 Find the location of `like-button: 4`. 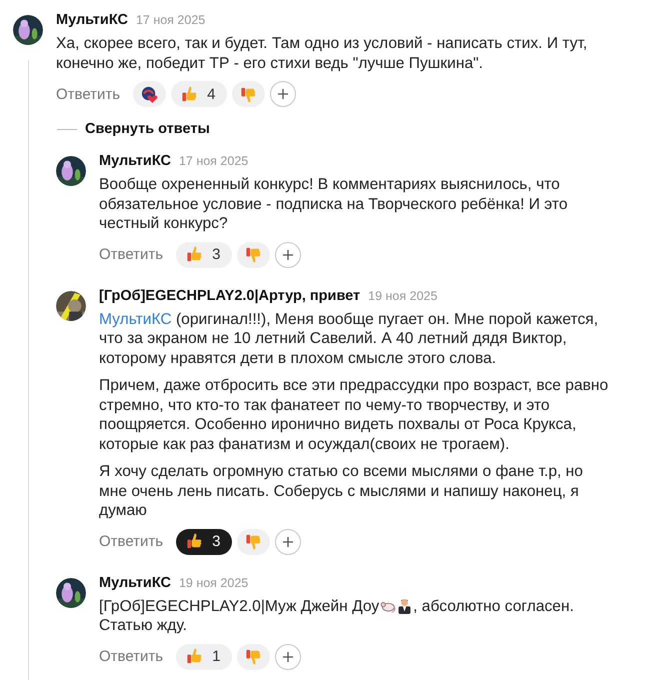

like-button: 4 is located at coordinates (199, 94).